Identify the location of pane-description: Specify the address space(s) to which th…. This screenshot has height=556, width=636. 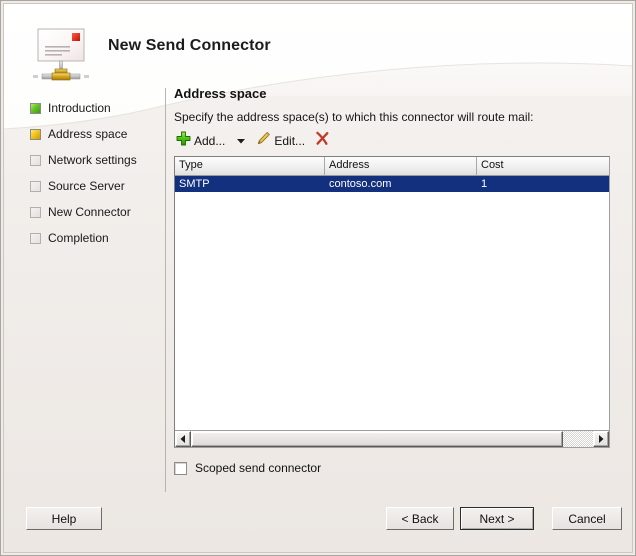
(354, 117).